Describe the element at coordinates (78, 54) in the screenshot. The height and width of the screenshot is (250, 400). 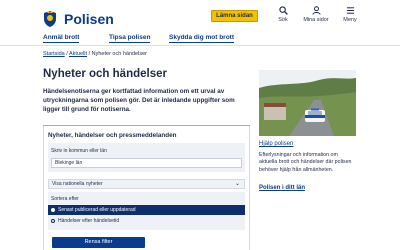
I see `breadcrumb-news-link: Aktuellt` at that location.